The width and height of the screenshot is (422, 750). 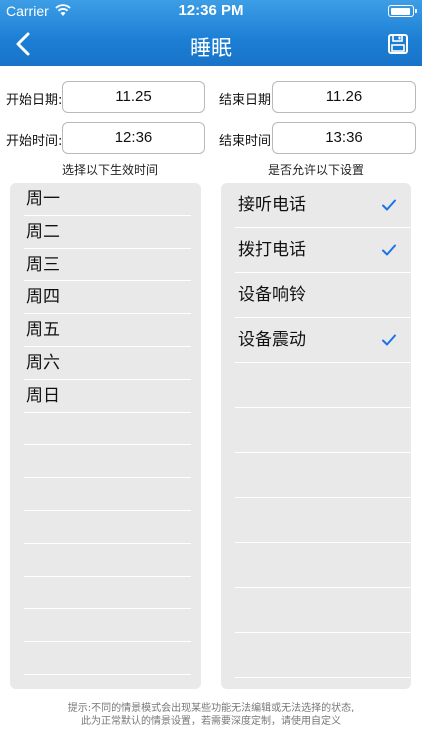 What do you see at coordinates (211, 33) in the screenshot?
I see `navigation-header: Carrier 12:36 PM 睡眠` at bounding box center [211, 33].